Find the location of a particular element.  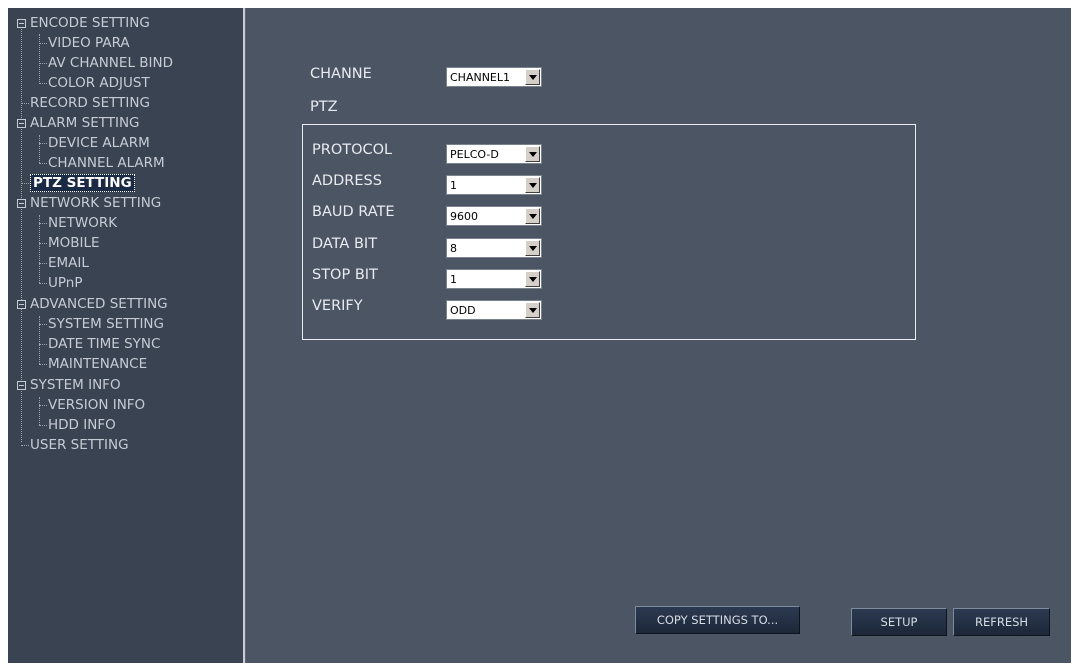

tree-item-email: EMAIL is located at coordinates (68, 263).